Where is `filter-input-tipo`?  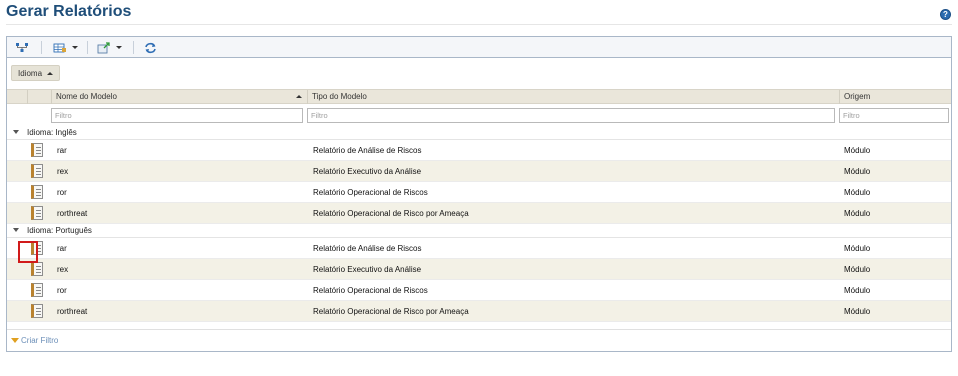 filter-input-tipo is located at coordinates (571, 115).